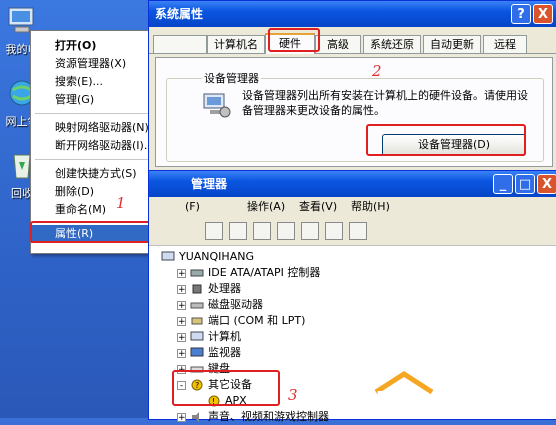  I want to click on tab-remote: 远程, so click(505, 44).